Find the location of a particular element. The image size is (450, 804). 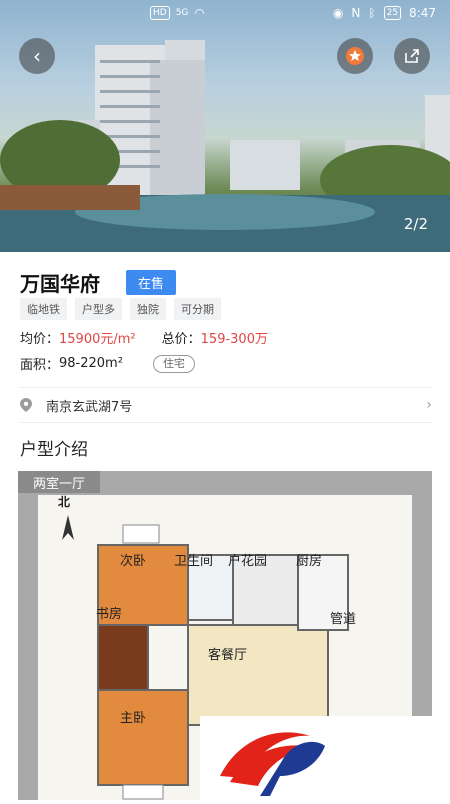

favorite-button is located at coordinates (355, 56).